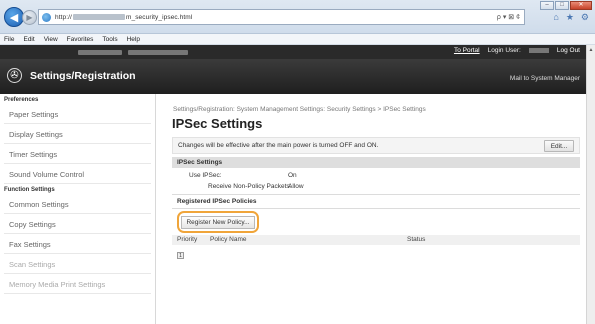  What do you see at coordinates (547, 5) in the screenshot?
I see `minimize-icon: –` at bounding box center [547, 5].